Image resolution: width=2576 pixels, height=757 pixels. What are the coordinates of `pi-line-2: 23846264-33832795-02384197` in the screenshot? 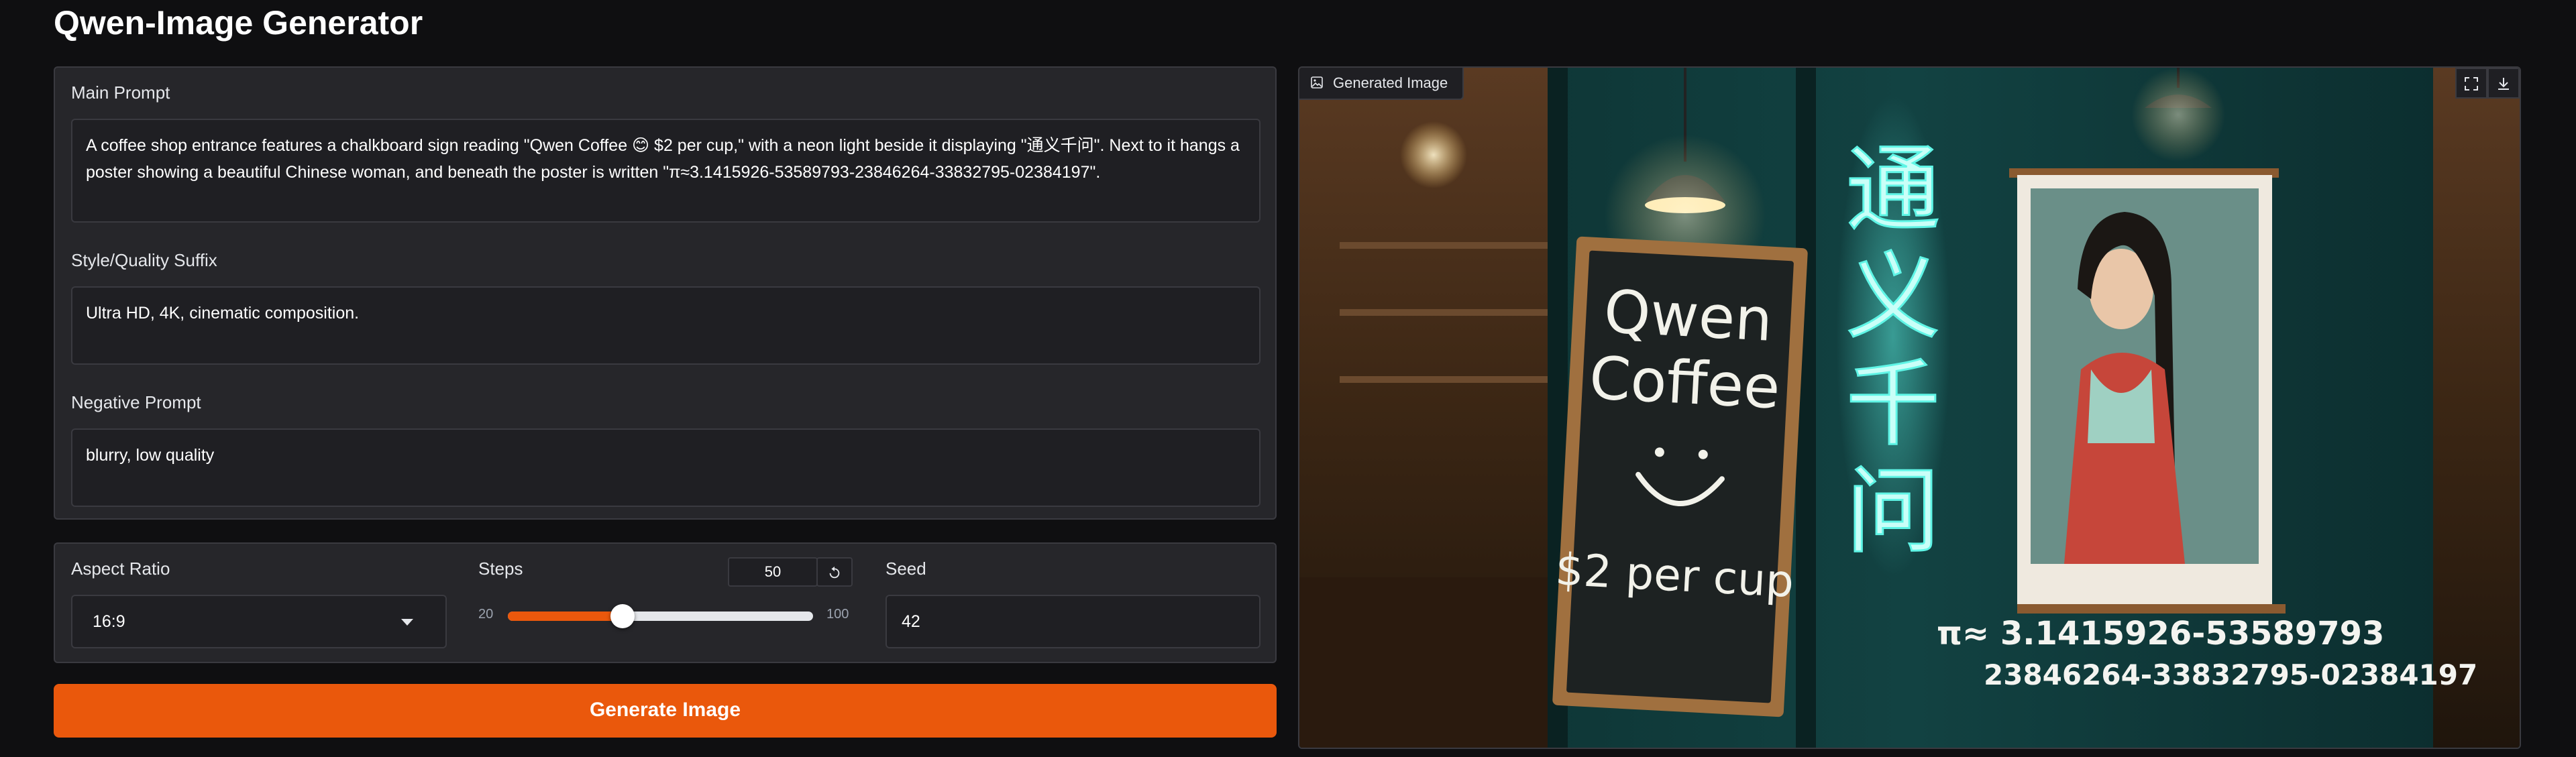 It's located at (2230, 674).